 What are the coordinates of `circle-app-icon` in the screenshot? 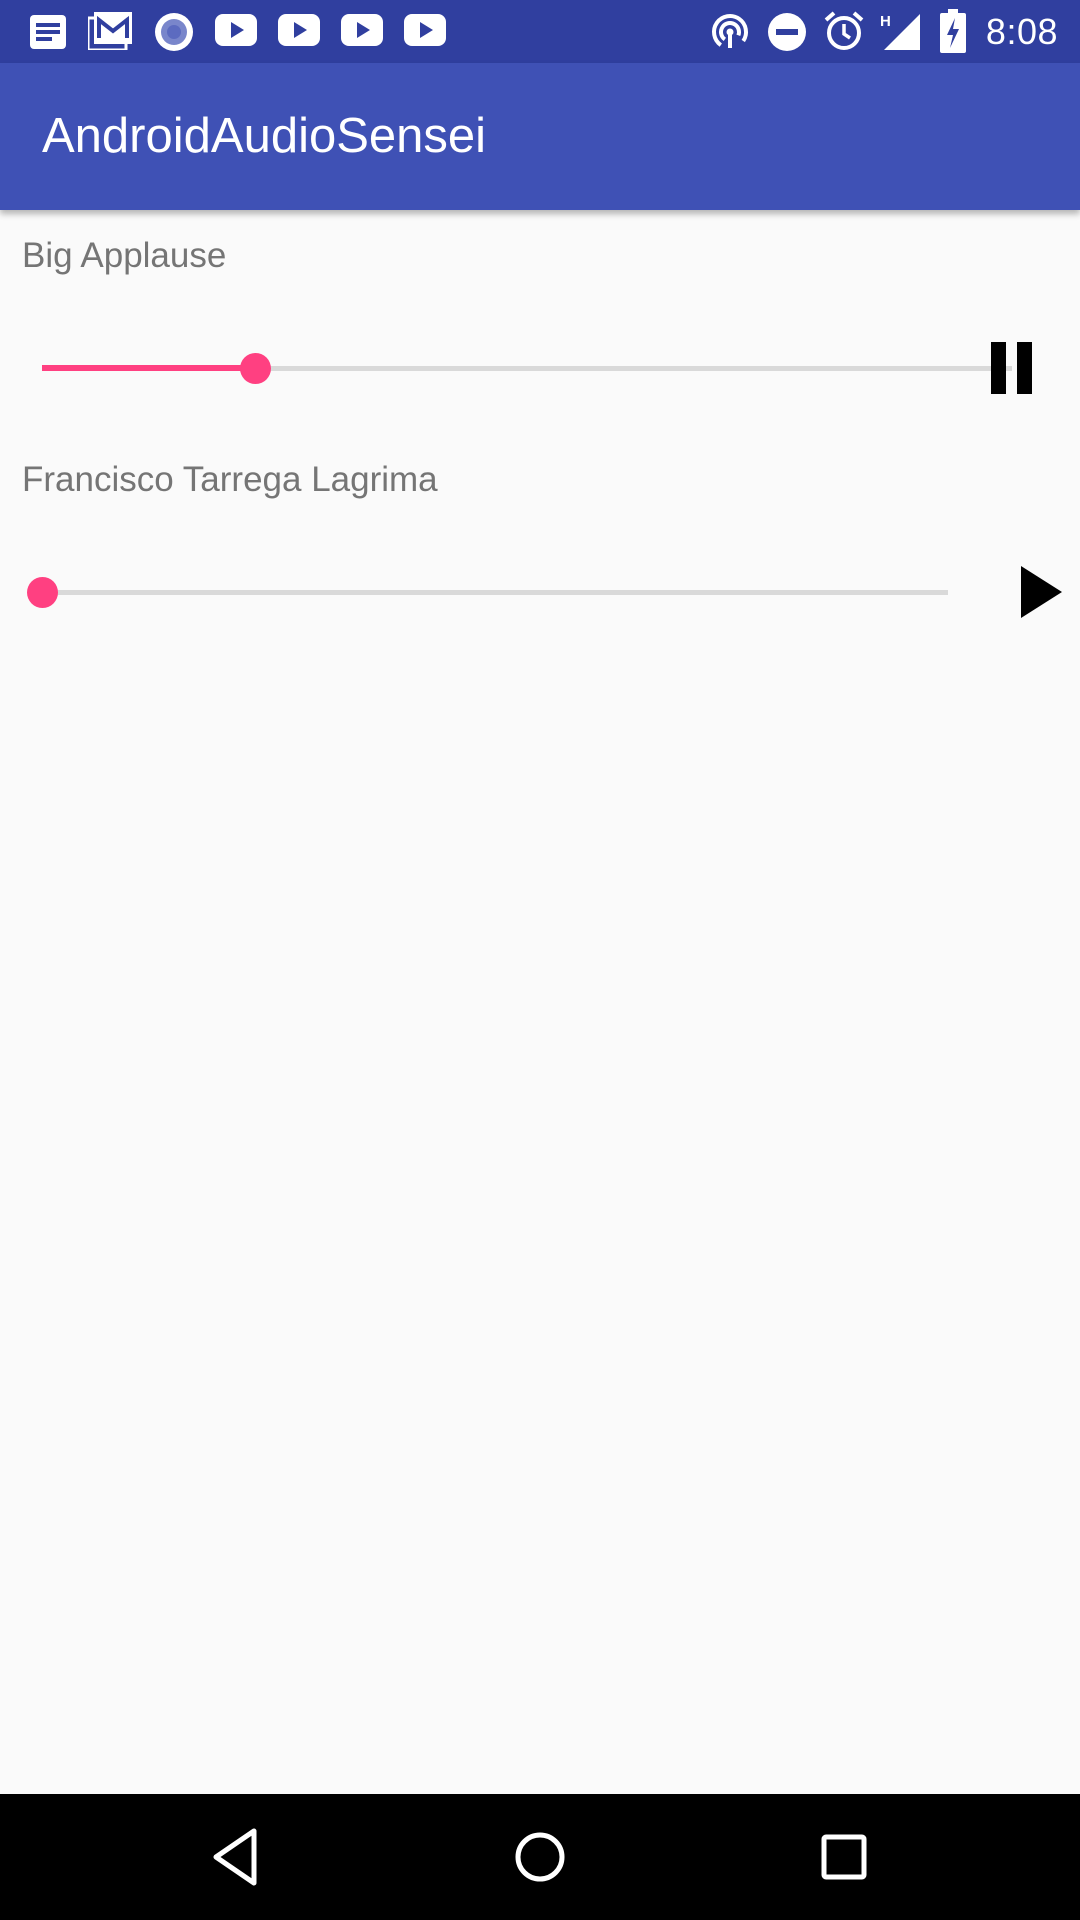 It's located at (174, 32).